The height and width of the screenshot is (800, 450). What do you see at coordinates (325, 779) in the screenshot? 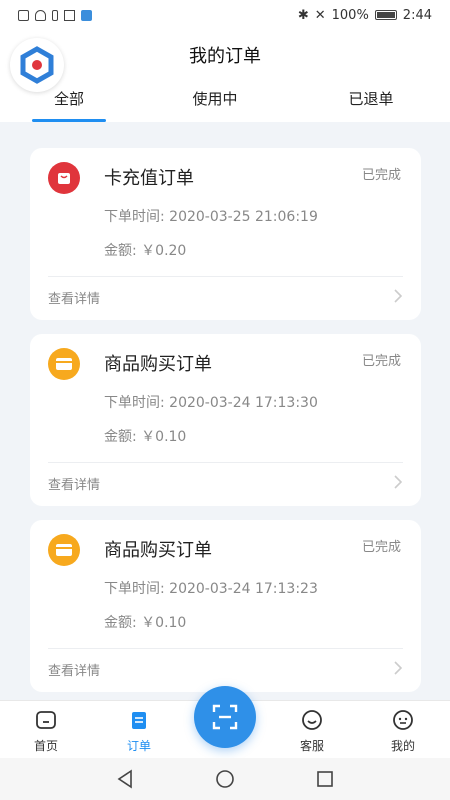
I see `recents-icon` at bounding box center [325, 779].